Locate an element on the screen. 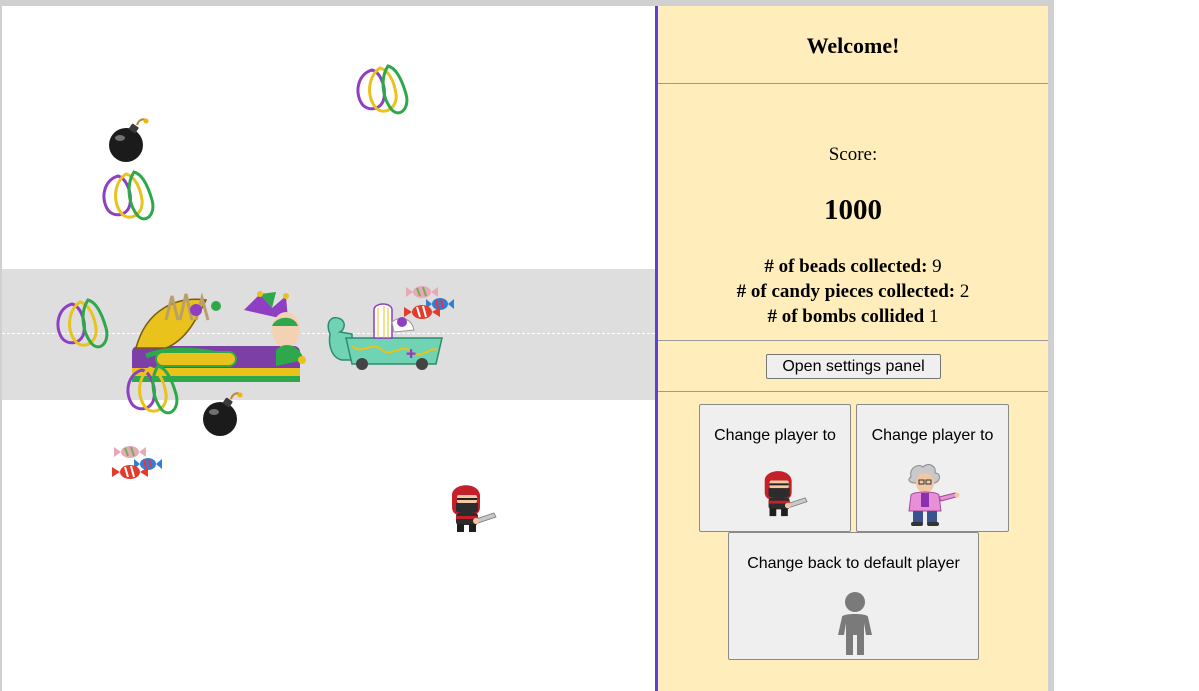 This screenshot has width=1199, height=691. ninja-icon is located at coordinates (786, 493).